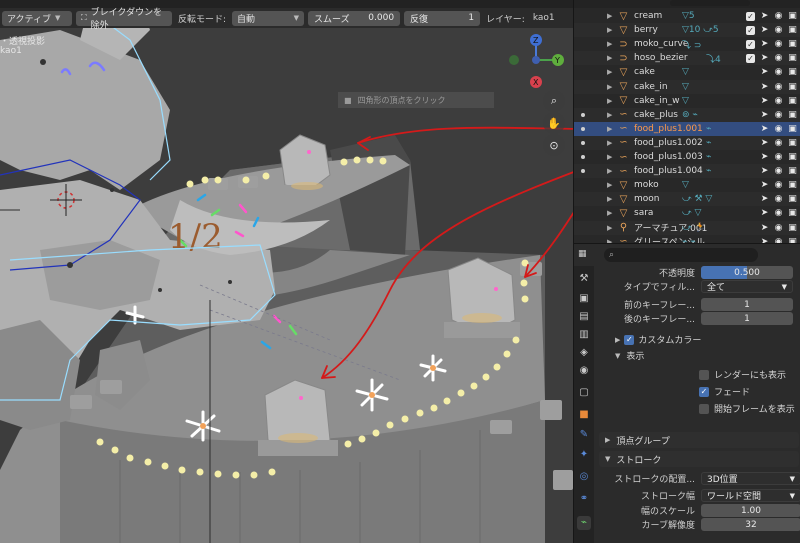 This screenshot has height=543, width=800. What do you see at coordinates (268, 18) in the screenshot?
I see `reflect-dropdown: 自動 ▼` at bounding box center [268, 18].